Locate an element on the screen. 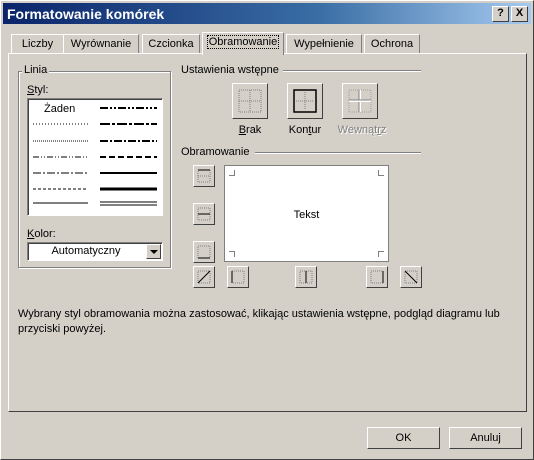 This screenshot has width=534, height=460. tab-label: Wypełnienie is located at coordinates (324, 44).